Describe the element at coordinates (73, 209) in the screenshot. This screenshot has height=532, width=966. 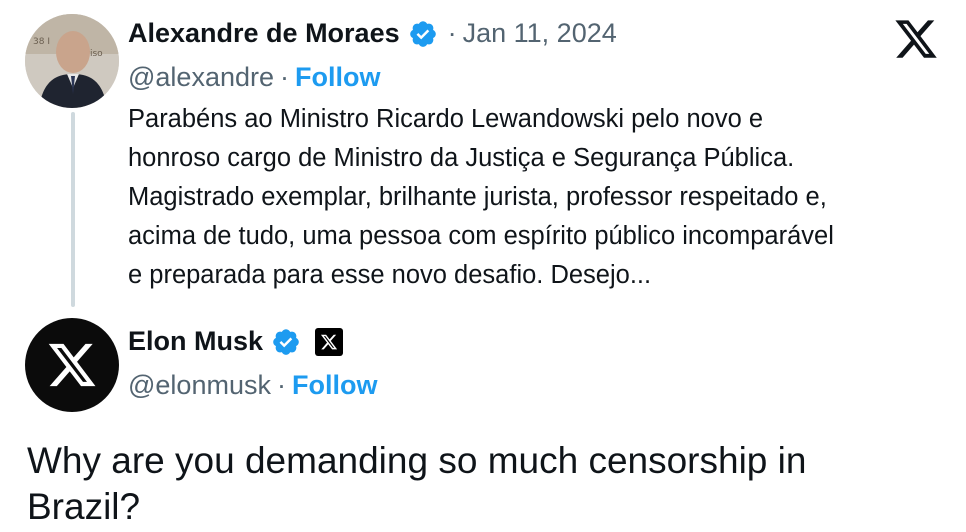
I see `thread-connector-line` at that location.